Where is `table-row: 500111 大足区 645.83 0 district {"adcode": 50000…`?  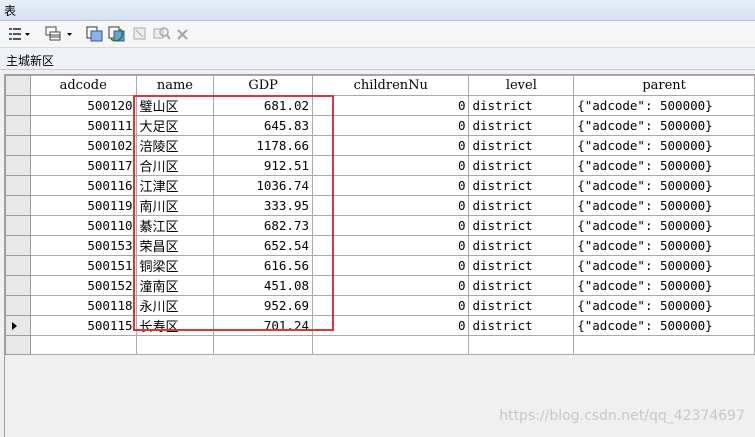 table-row: 500111 大足区 645.83 0 district {"adcode": 50000… is located at coordinates (380, 125).